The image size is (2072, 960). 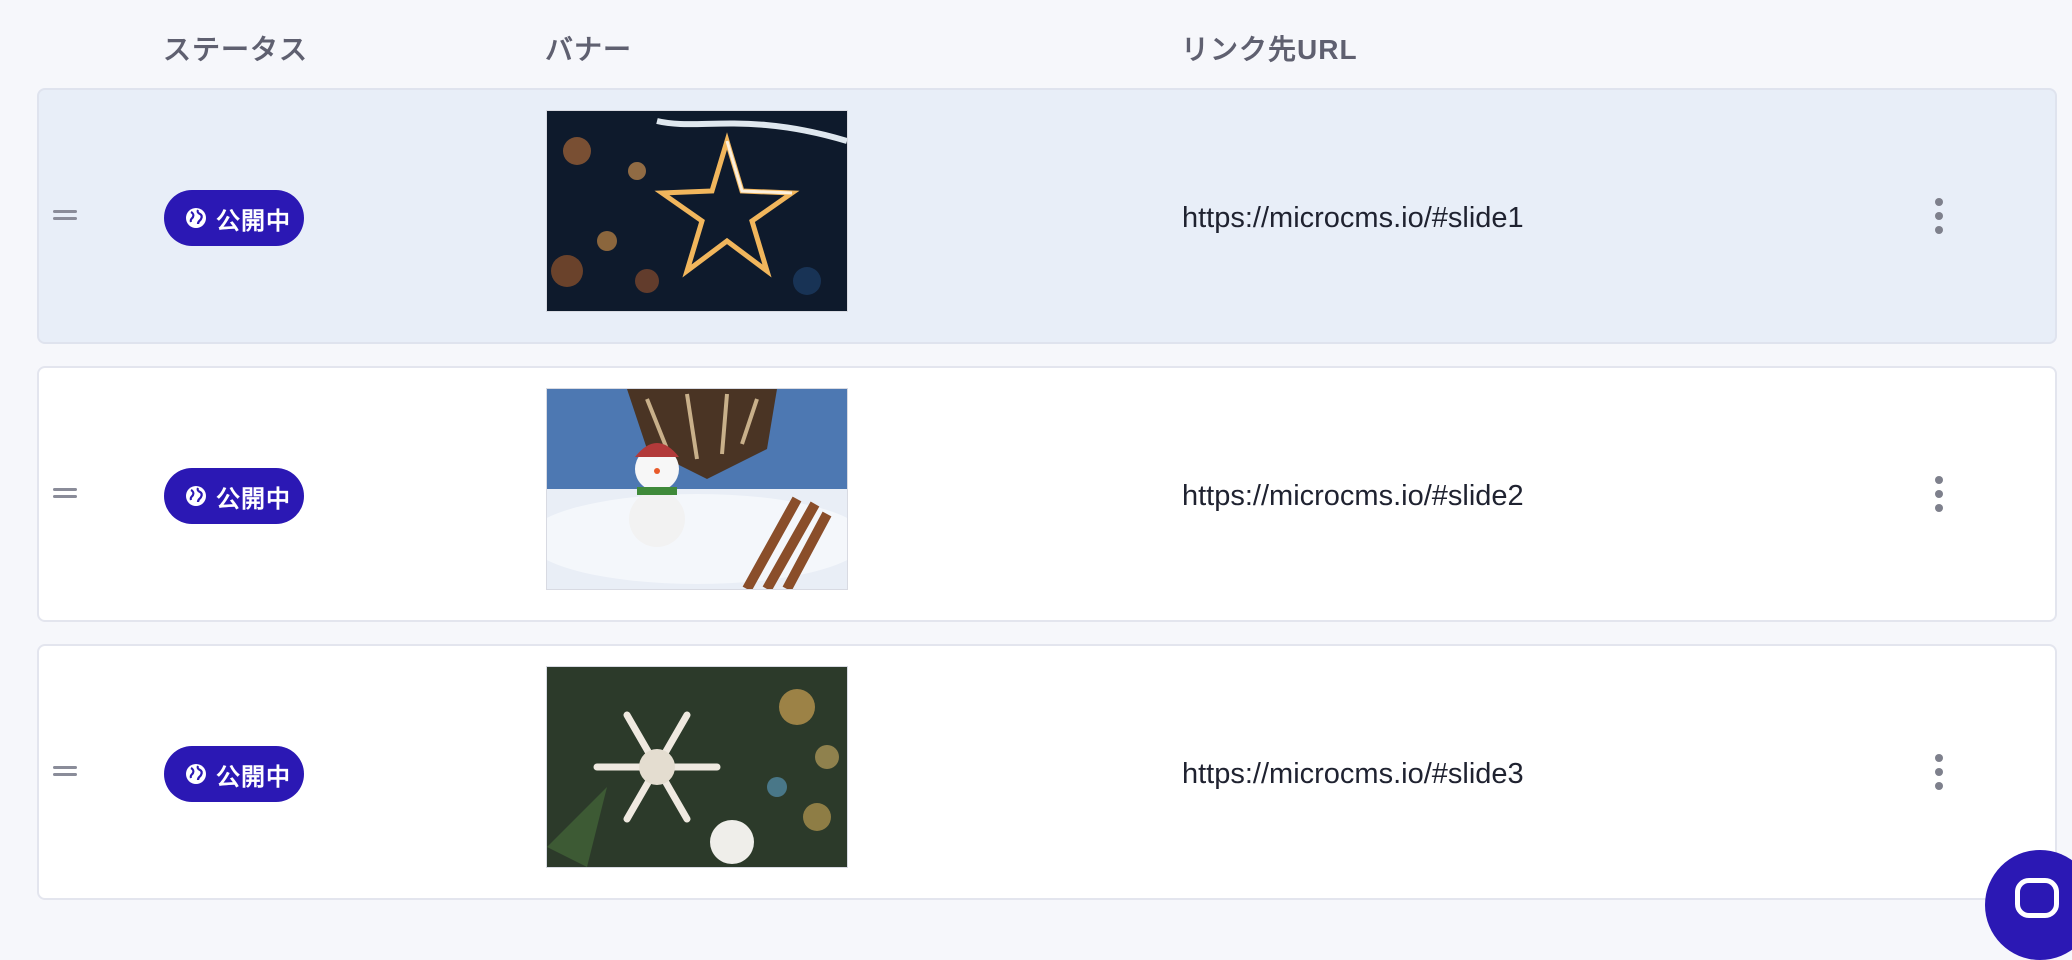 What do you see at coordinates (1036, 44) in the screenshot?
I see `table-header: ステータス バナー リンク先URL` at bounding box center [1036, 44].